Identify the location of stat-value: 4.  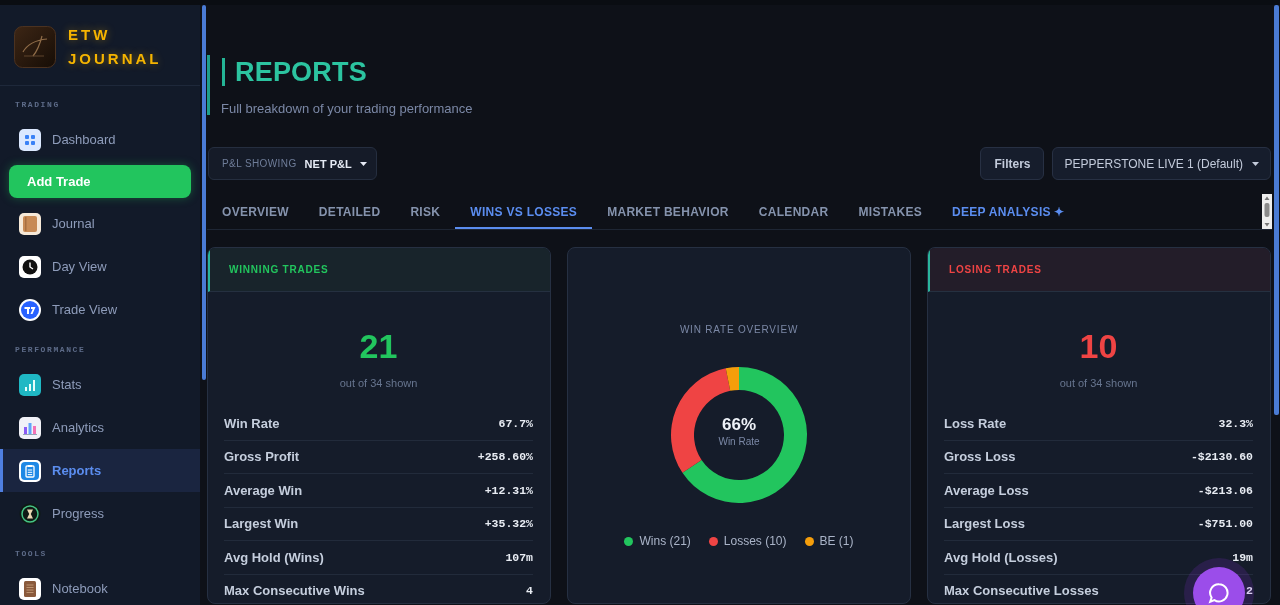
(529, 591).